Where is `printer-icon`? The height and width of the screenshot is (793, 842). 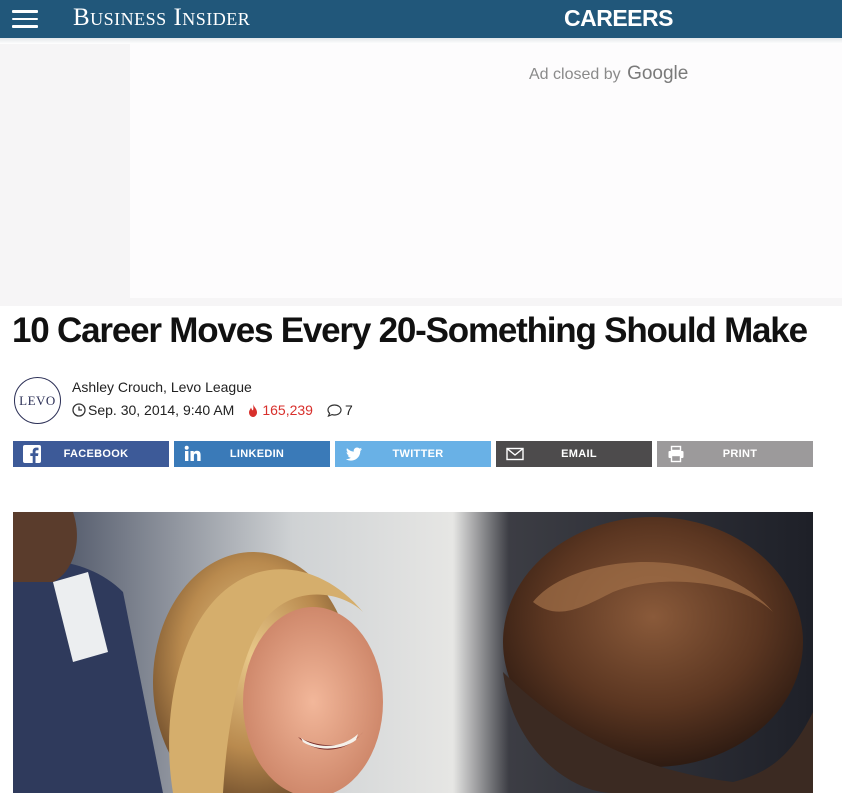 printer-icon is located at coordinates (676, 454).